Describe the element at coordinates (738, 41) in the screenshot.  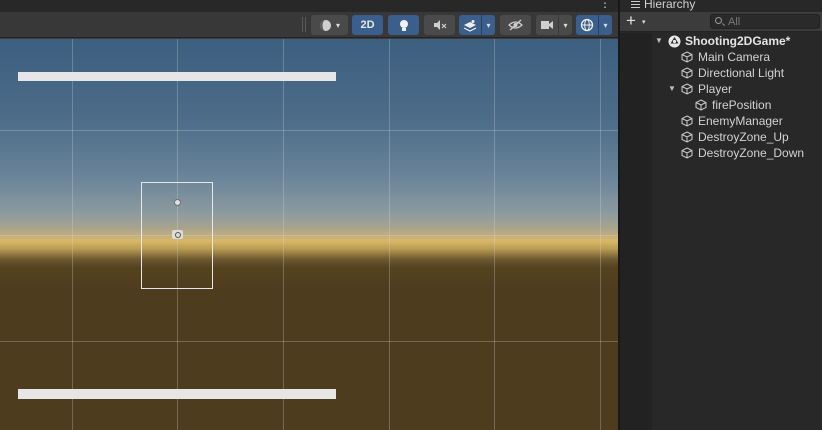
I see `tree-item-label: Shooting2DGame*` at that location.